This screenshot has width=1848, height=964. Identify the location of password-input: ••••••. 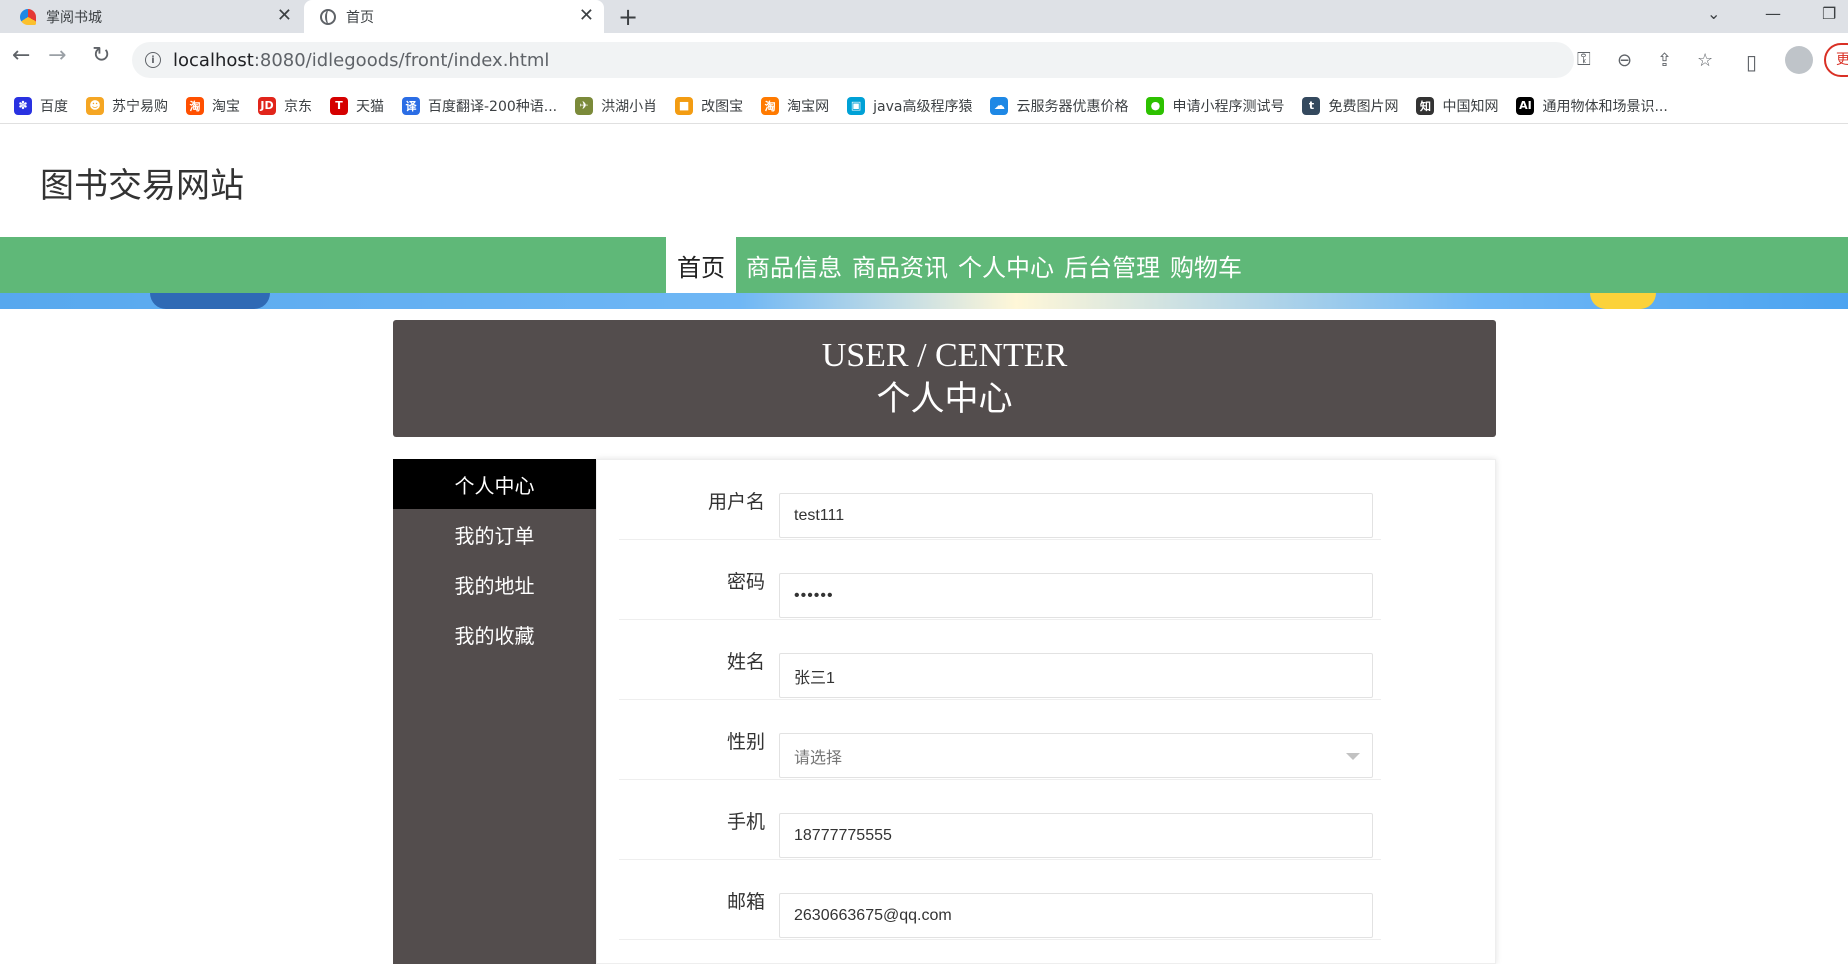
(1076, 595).